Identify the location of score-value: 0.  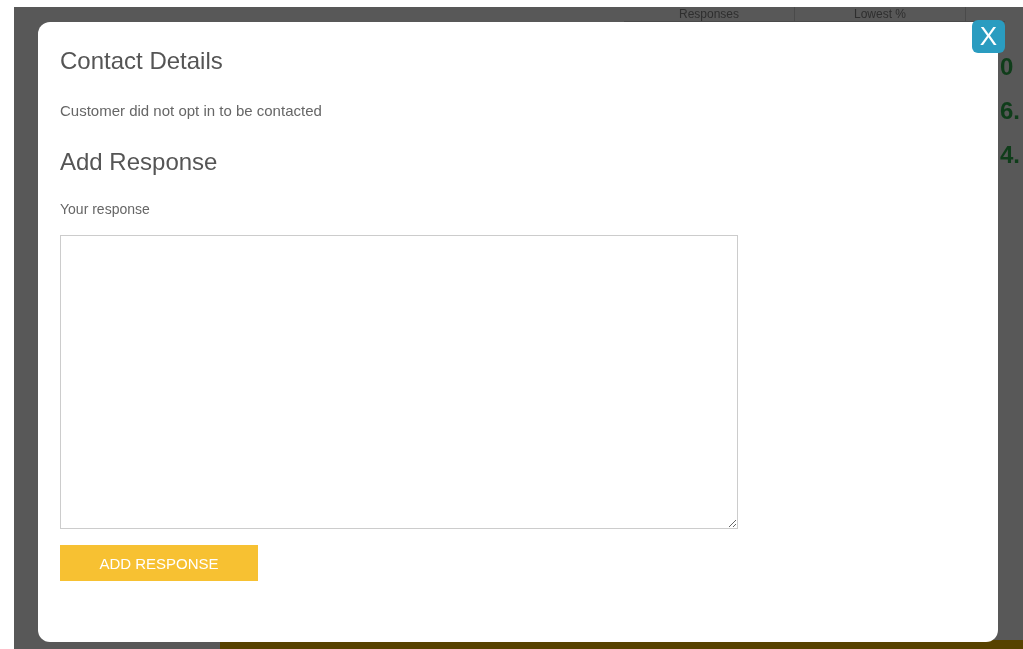
(1007, 67).